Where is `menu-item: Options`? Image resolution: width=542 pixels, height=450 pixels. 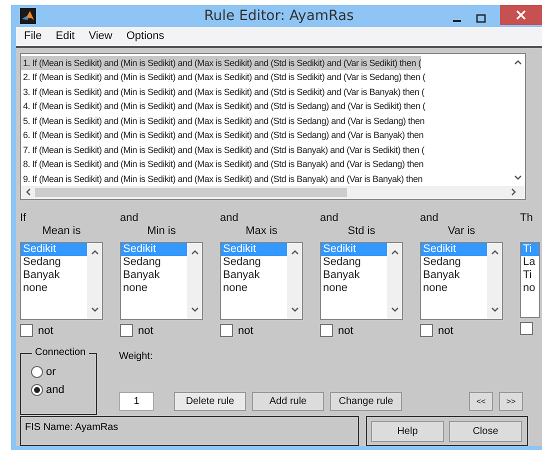 menu-item: Options is located at coordinates (145, 36).